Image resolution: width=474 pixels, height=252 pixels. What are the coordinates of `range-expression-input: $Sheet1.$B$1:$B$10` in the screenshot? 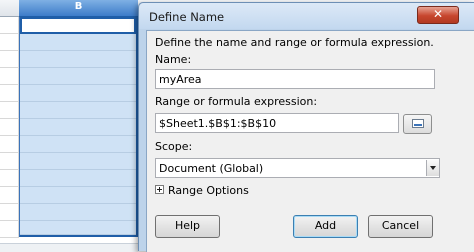 It's located at (277, 123).